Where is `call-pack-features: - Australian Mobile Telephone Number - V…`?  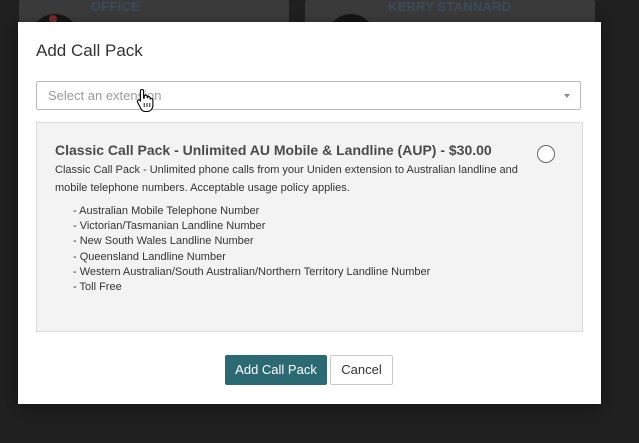
call-pack-features: - Australian Mobile Telephone Number - V… is located at coordinates (251, 249).